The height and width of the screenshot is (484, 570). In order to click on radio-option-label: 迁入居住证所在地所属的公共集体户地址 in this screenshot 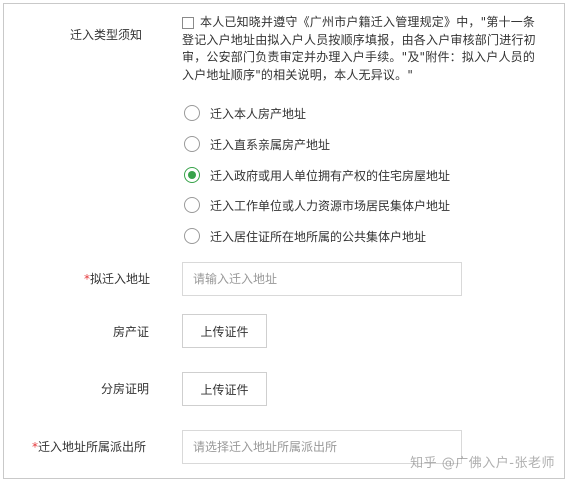, I will do `click(318, 236)`.